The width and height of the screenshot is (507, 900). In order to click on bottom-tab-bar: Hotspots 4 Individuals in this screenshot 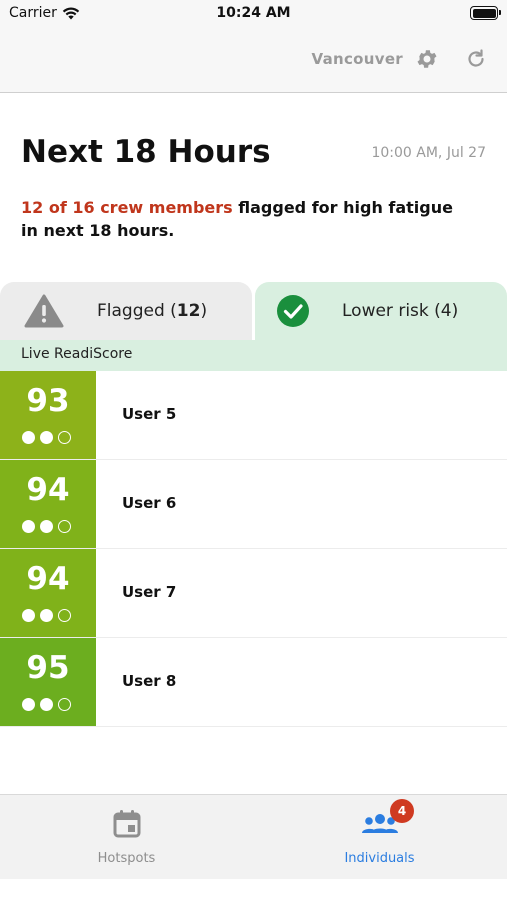, I will do `click(253, 836)`.